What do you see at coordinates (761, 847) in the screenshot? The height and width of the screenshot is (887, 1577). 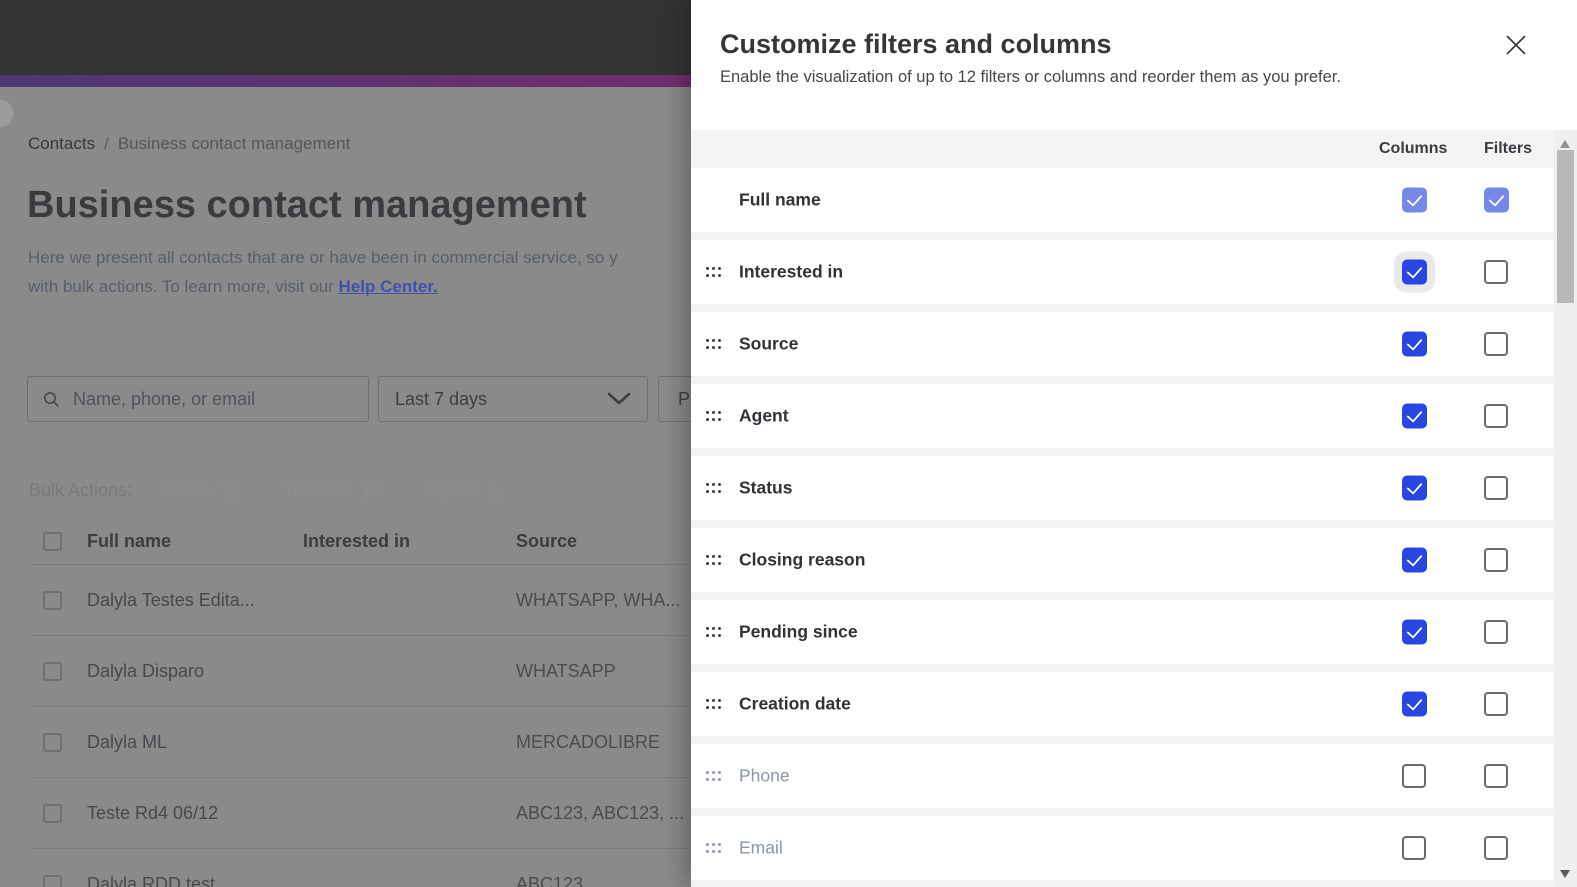 I see `customize-item-label: Email` at bounding box center [761, 847].